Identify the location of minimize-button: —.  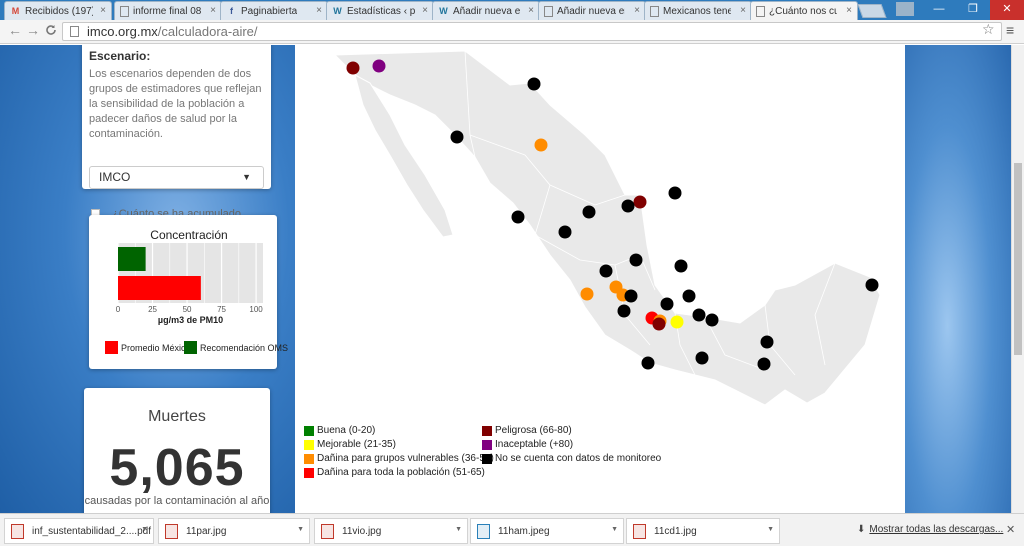
(939, 10).